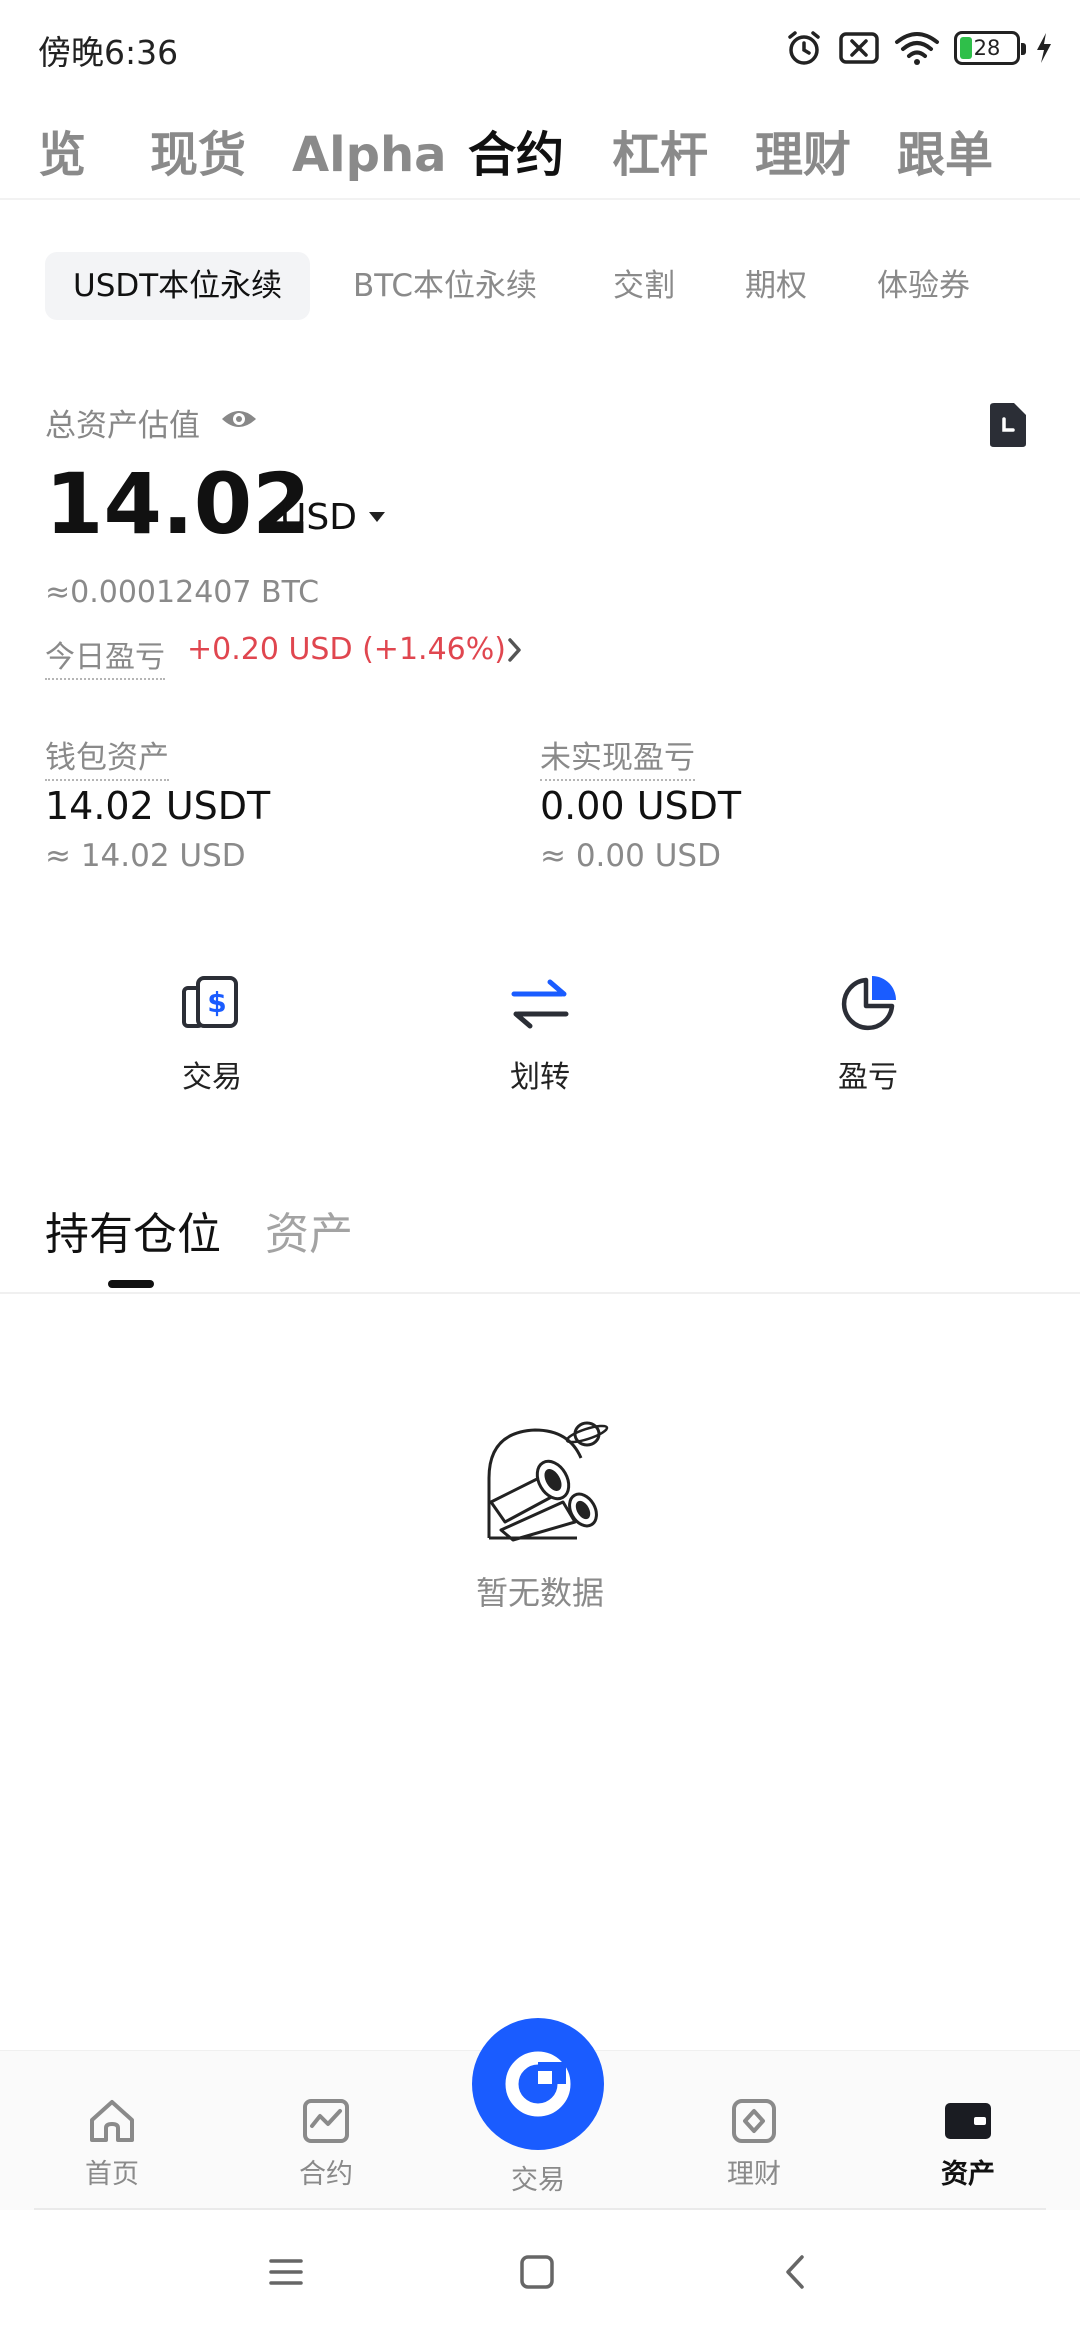 The width and height of the screenshot is (1080, 2340). What do you see at coordinates (754, 2121) in the screenshot?
I see `finance-icon` at bounding box center [754, 2121].